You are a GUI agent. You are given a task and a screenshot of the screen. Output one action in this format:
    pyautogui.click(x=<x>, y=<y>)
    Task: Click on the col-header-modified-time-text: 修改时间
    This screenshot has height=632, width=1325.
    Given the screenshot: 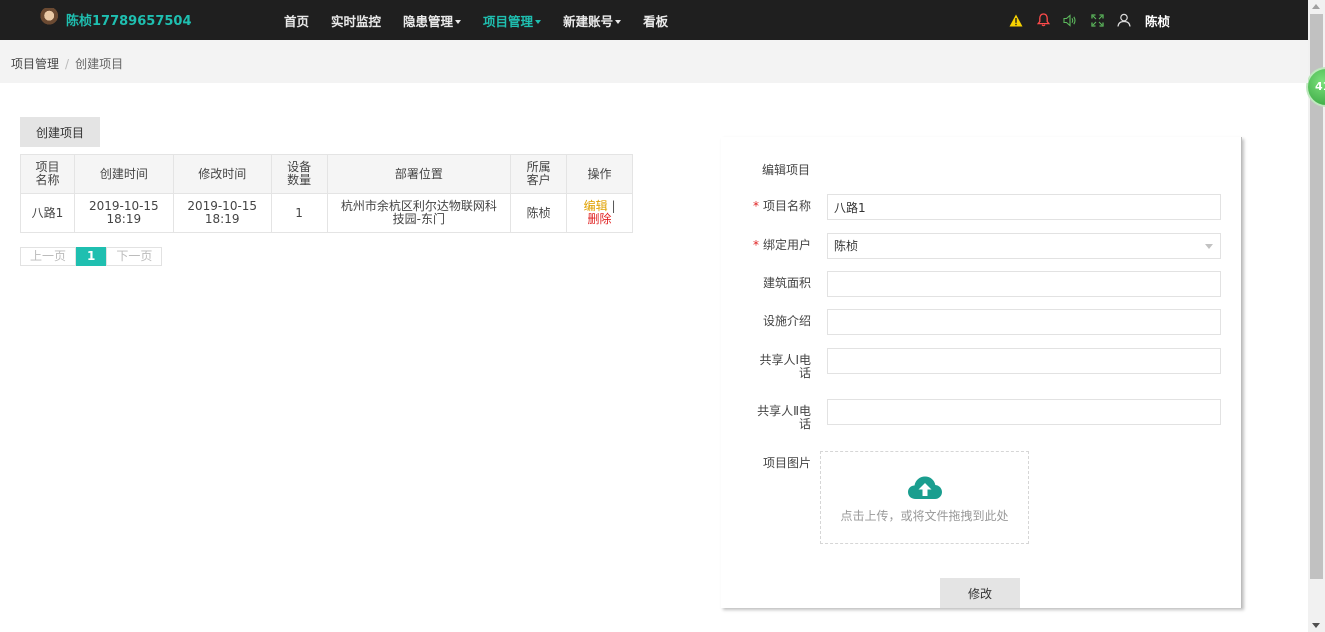 What is the action you would take?
    pyautogui.click(x=222, y=173)
    